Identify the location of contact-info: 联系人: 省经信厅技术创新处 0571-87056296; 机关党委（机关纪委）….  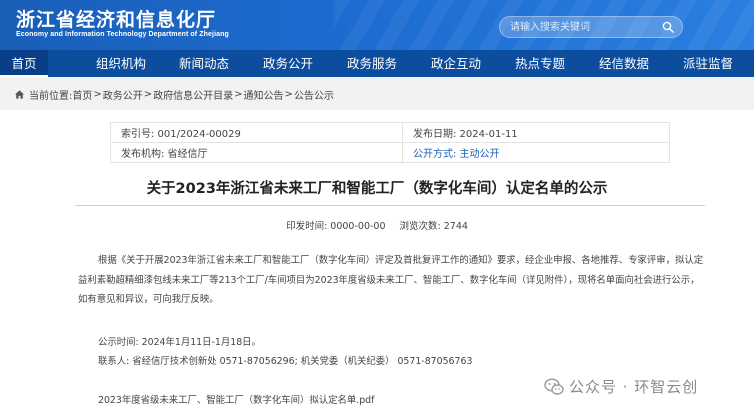
(285, 361).